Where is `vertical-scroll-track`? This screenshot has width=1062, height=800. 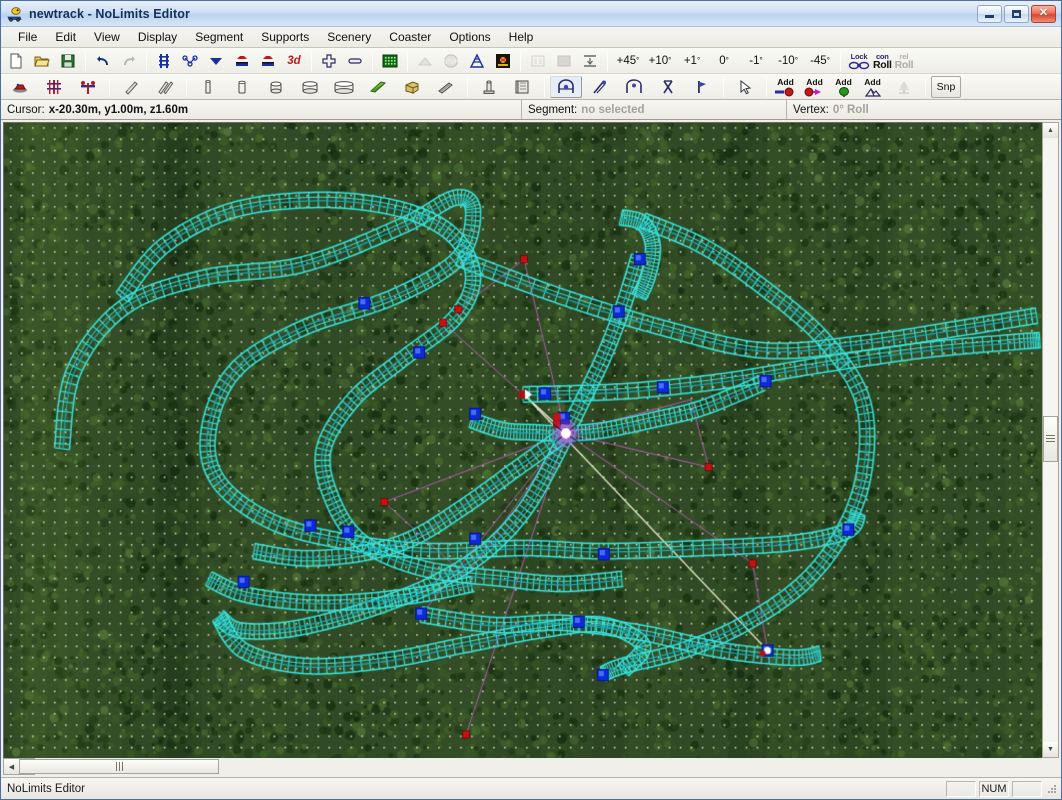 vertical-scroll-track is located at coordinates (1050, 440).